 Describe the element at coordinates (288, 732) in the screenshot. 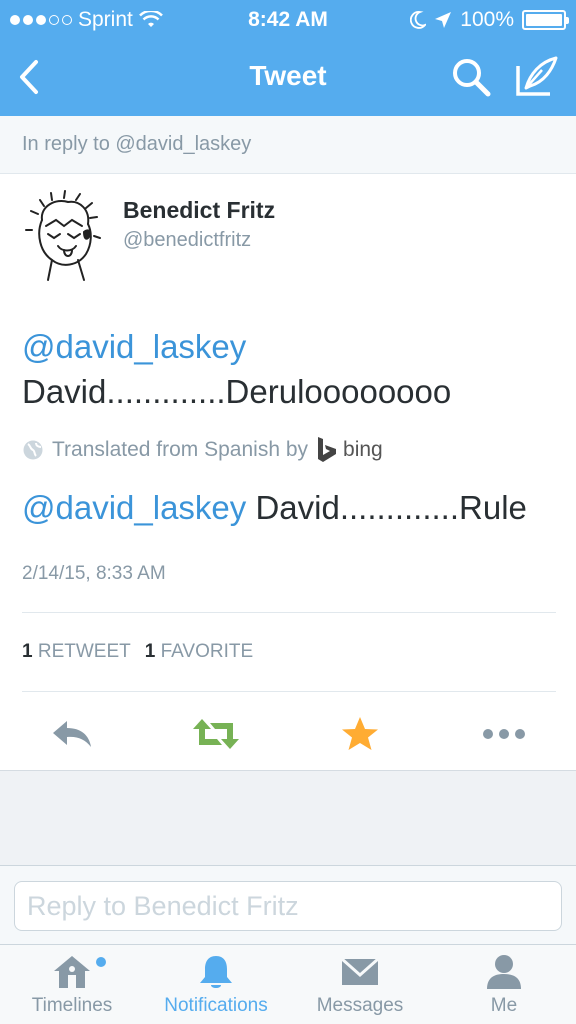

I see `tweet-actions` at that location.